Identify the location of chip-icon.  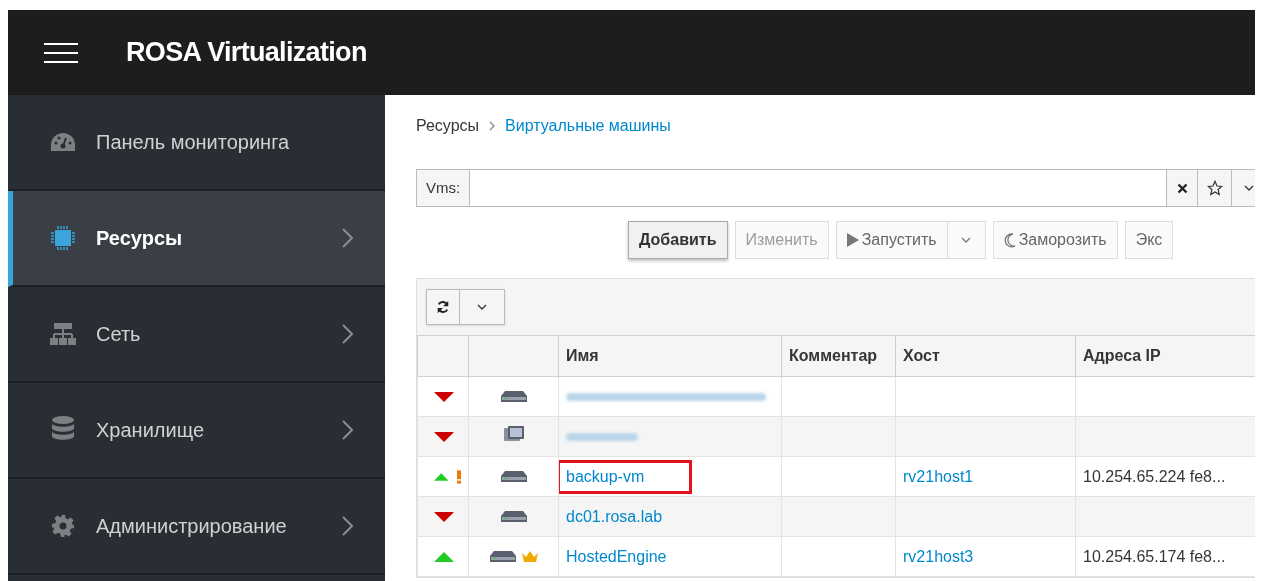
(63, 238).